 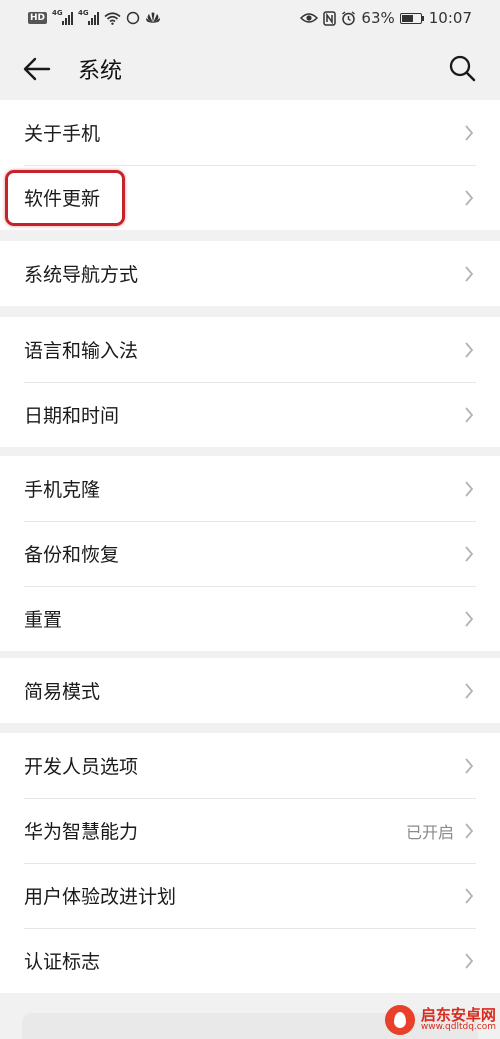 What do you see at coordinates (250, 349) in the screenshot?
I see `settings-item-language-input: 语言和输入法` at bounding box center [250, 349].